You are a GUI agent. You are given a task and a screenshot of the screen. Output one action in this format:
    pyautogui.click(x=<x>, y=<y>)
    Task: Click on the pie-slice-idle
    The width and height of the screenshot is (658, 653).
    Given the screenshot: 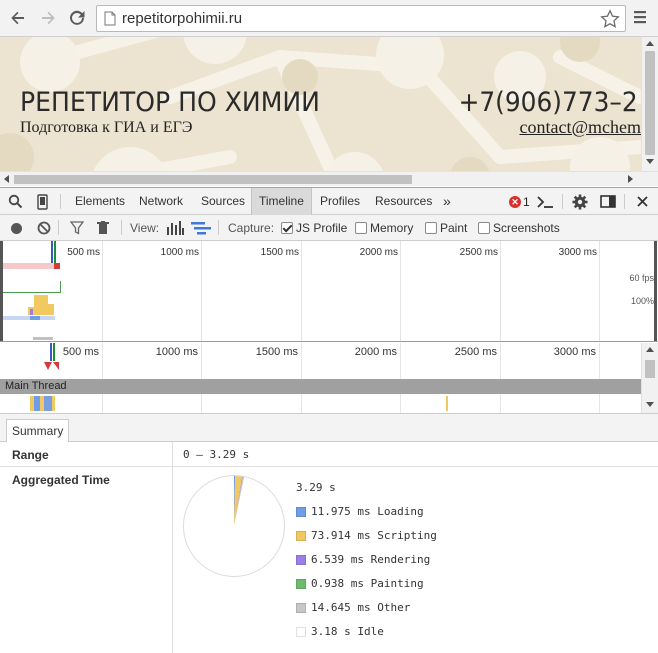 What is the action you would take?
    pyautogui.click(x=233, y=526)
    